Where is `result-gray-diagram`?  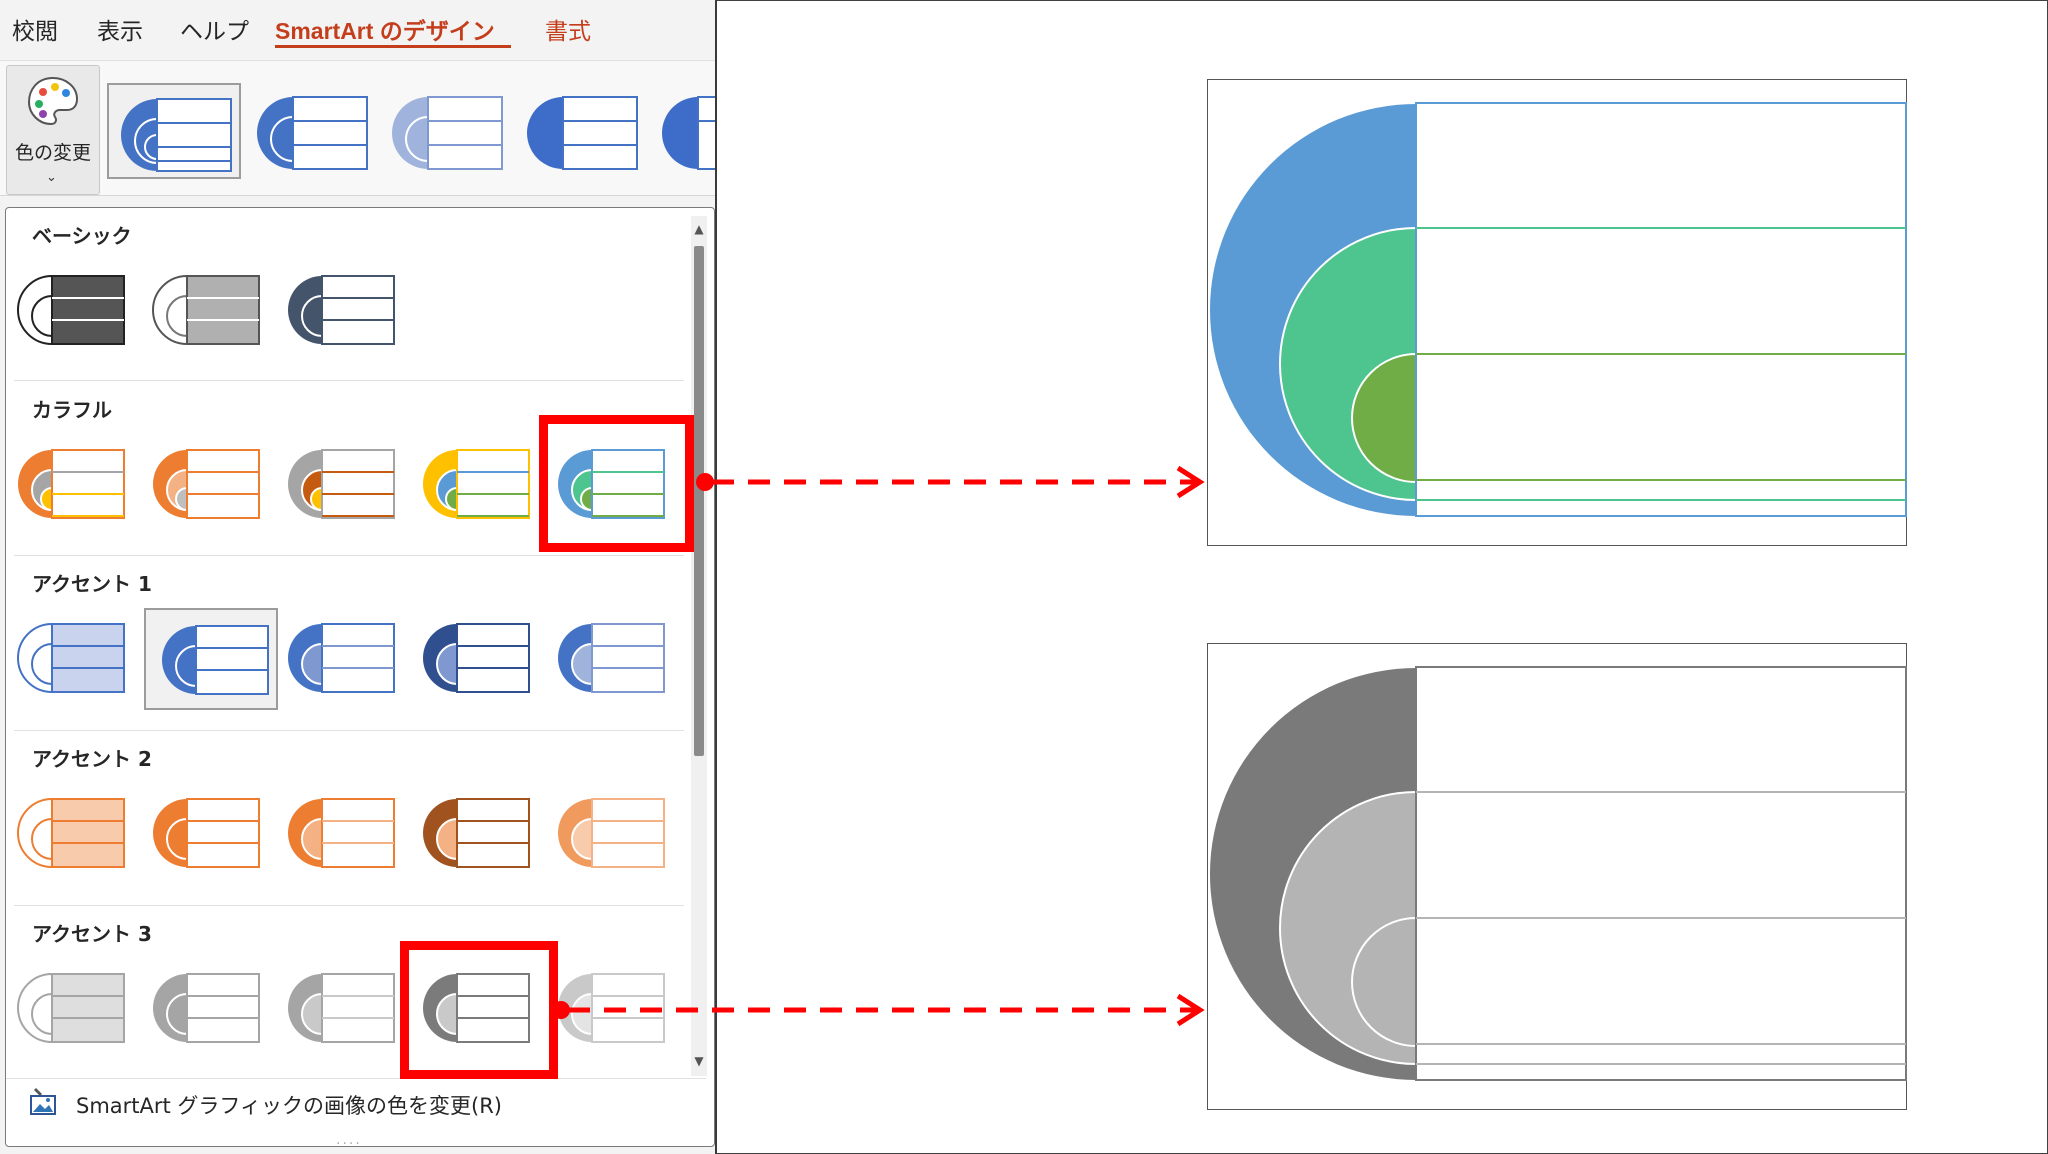
result-gray-diagram is located at coordinates (1557, 876).